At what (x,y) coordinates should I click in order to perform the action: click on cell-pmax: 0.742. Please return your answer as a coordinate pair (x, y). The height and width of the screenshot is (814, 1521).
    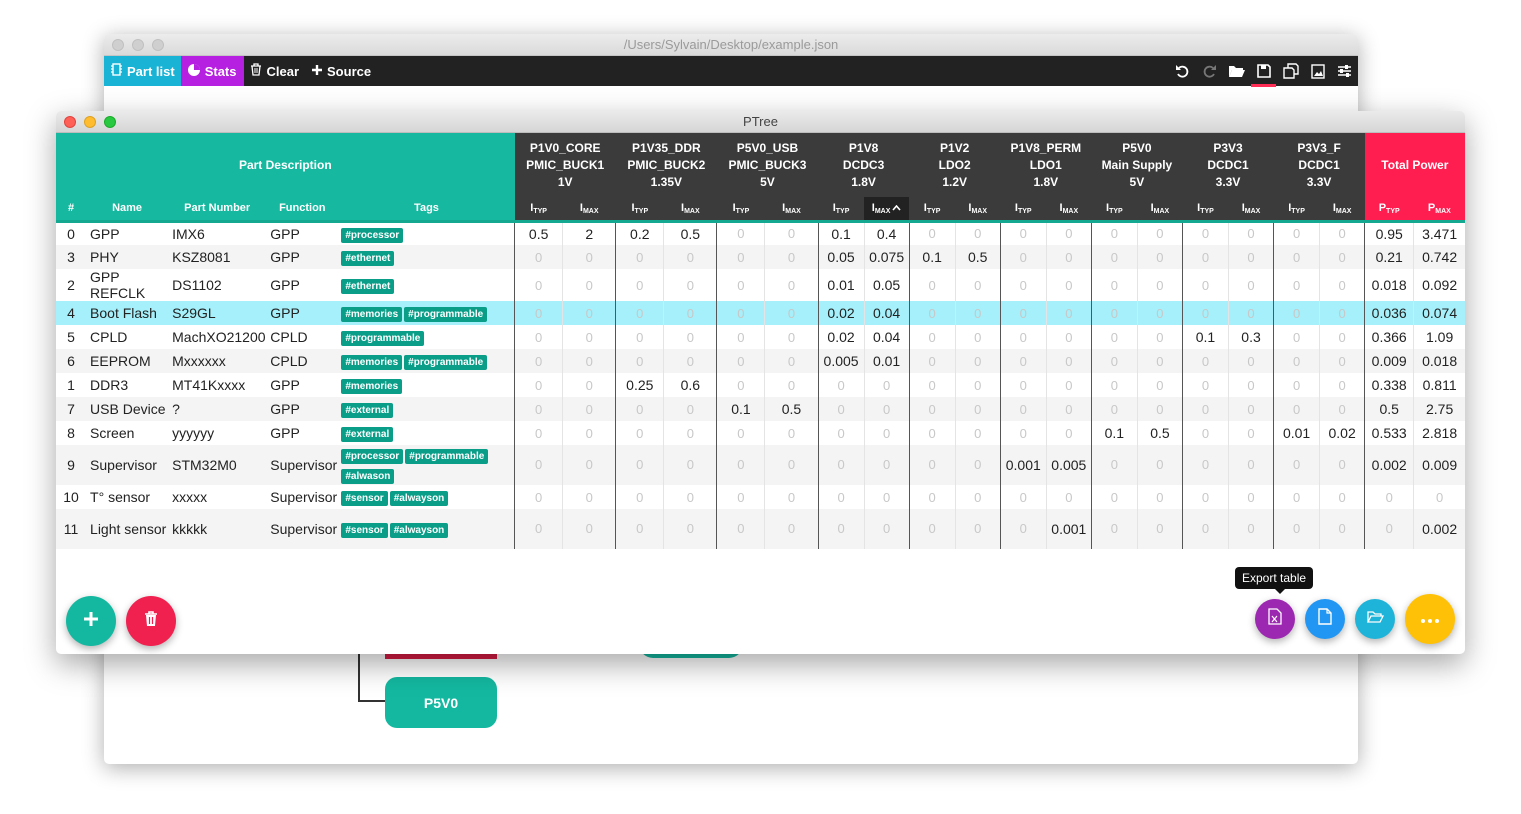
    Looking at the image, I should click on (1439, 257).